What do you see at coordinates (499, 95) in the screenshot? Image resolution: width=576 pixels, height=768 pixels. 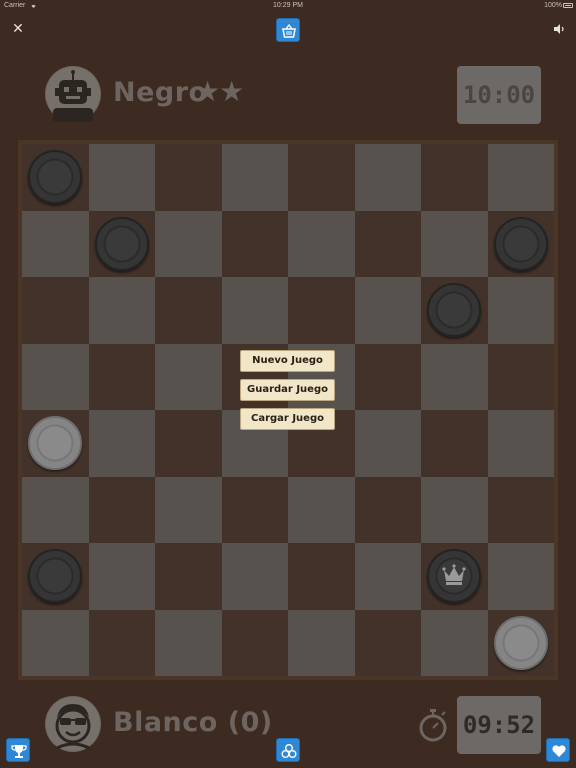 I see `opponent-timer: 10:00` at bounding box center [499, 95].